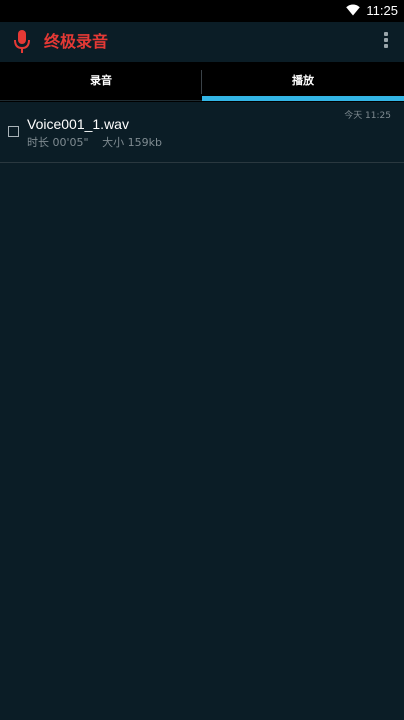  What do you see at coordinates (58, 142) in the screenshot?
I see `recording-duration: 时长 00'05"` at bounding box center [58, 142].